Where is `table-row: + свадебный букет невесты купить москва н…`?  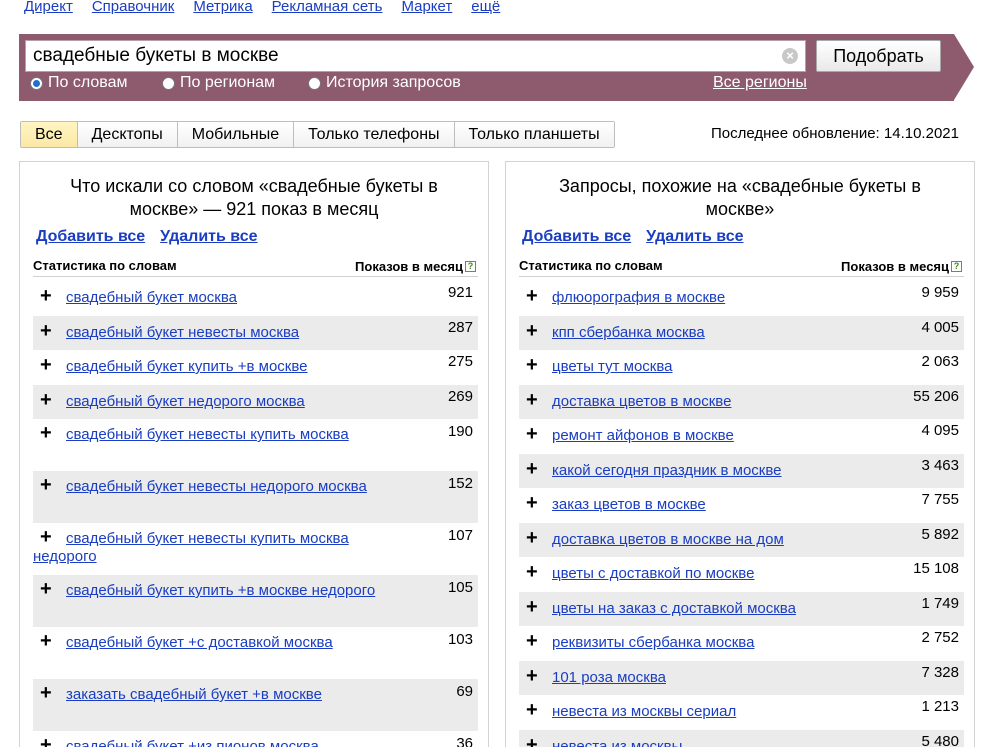 table-row: + свадебный букет невесты купить москва н… is located at coordinates (255, 549).